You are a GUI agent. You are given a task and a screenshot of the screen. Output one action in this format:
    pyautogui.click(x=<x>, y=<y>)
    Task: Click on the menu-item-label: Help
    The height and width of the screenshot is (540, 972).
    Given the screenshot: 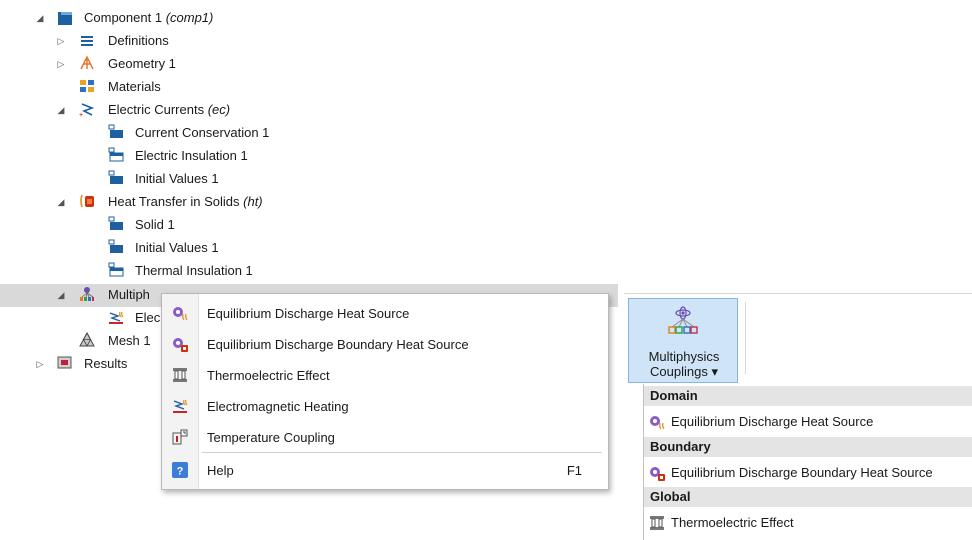 What is the action you would take?
    pyautogui.click(x=220, y=470)
    